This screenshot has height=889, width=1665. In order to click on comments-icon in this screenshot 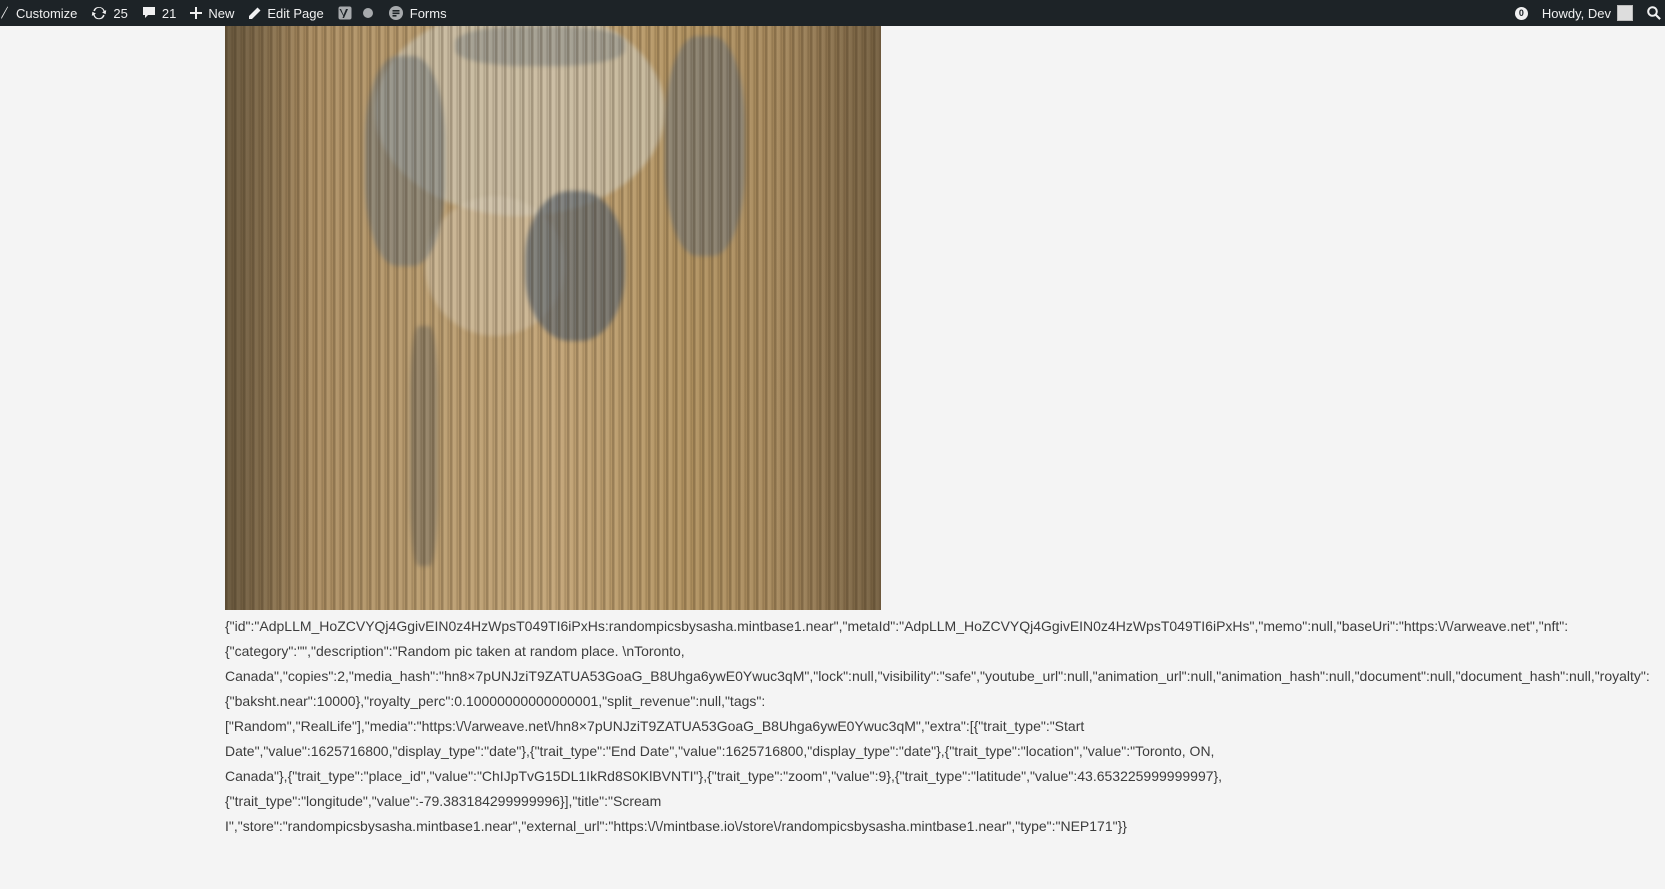, I will do `click(149, 13)`.